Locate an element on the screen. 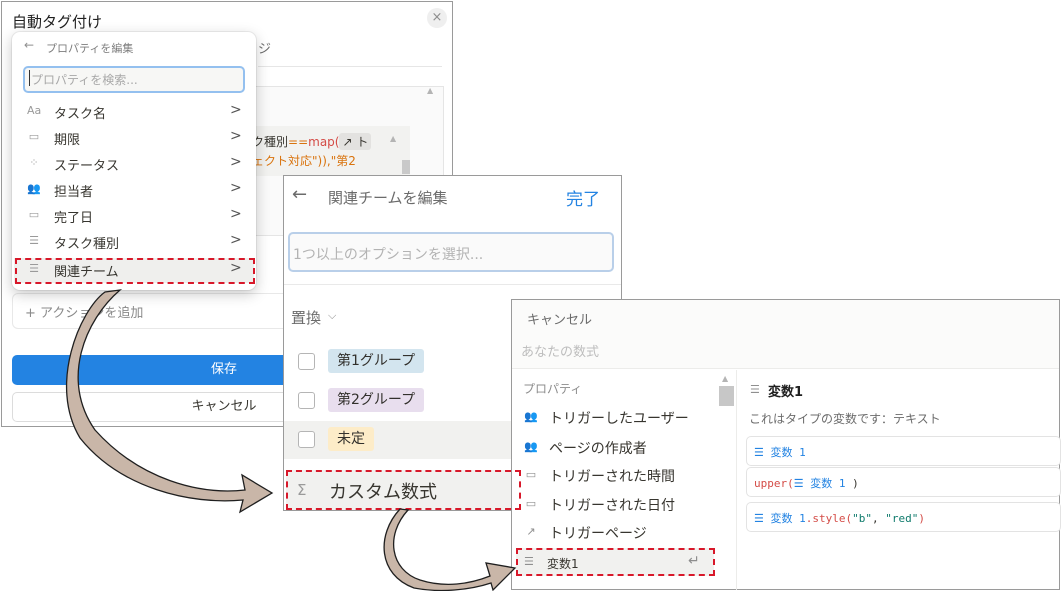 This screenshot has height=591, width=1061. option-row: 第2グループ is located at coordinates (403, 401).